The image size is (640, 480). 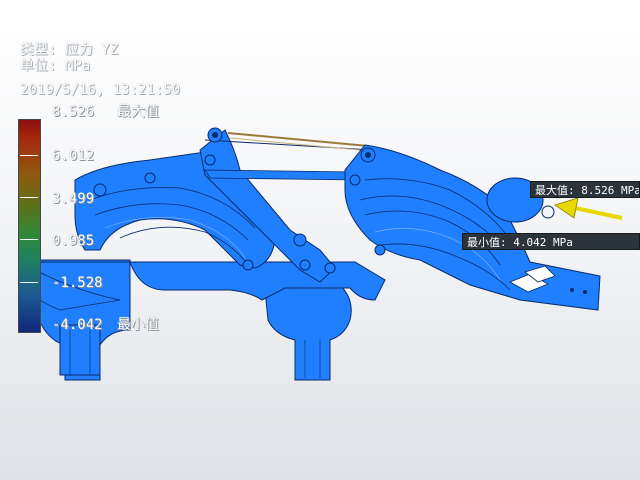 I want to click on legend-value: -1.528, so click(x=77, y=283).